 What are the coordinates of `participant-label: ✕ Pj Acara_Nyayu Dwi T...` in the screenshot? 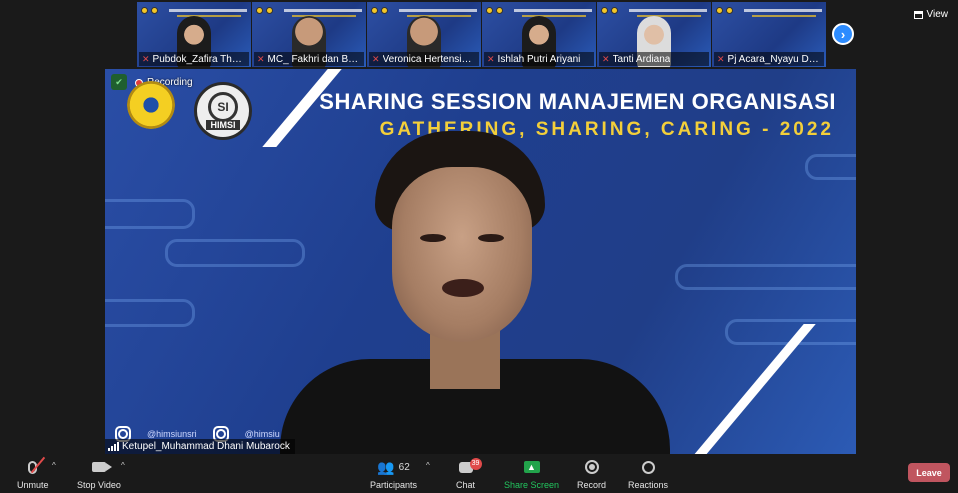 It's located at (769, 59).